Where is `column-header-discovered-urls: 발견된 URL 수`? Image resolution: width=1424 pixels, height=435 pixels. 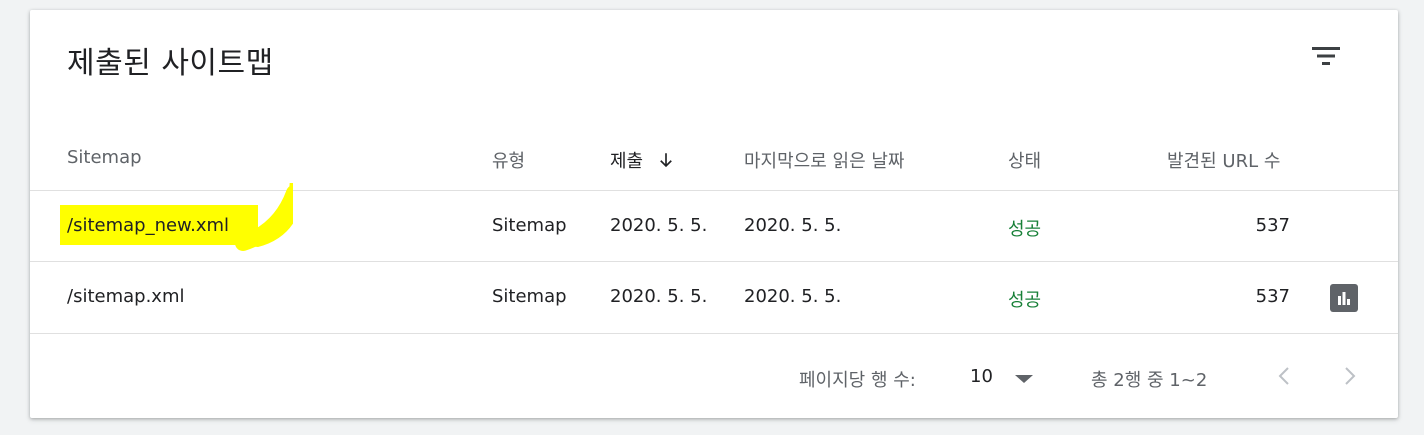
column-header-discovered-urls: 발견된 URL 수 is located at coordinates (1223, 160).